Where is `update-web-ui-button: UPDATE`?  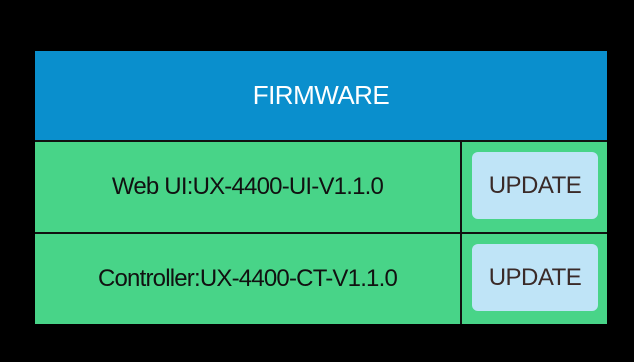
update-web-ui-button: UPDATE is located at coordinates (535, 185).